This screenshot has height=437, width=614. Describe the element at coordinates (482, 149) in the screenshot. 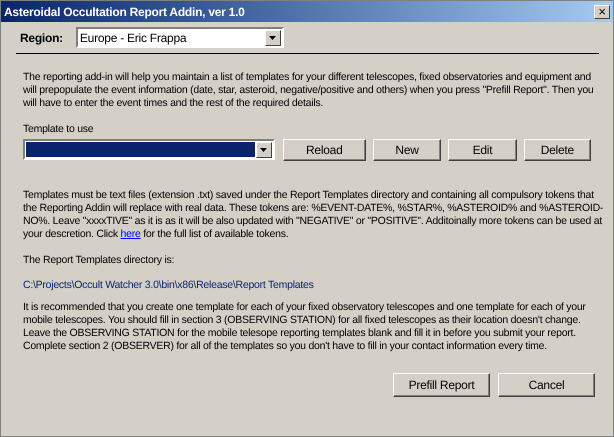

I see `edit-button: Edit` at that location.